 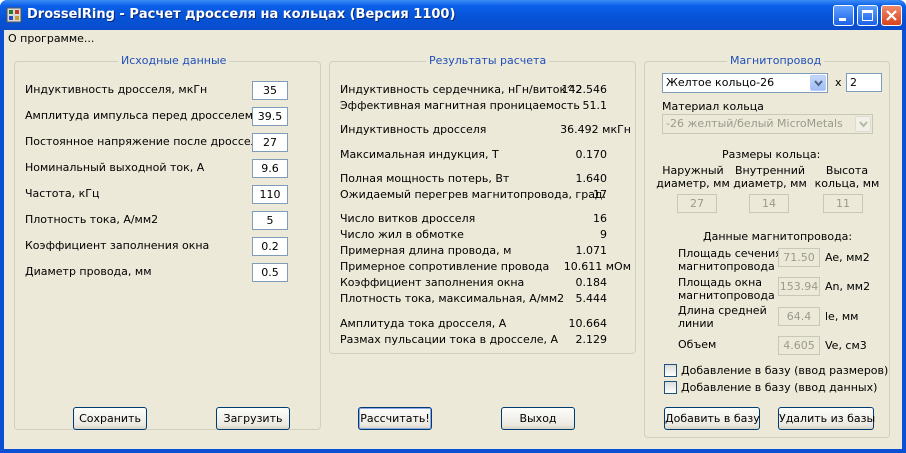 I want to click on current-density-input: 5, so click(x=270, y=220).